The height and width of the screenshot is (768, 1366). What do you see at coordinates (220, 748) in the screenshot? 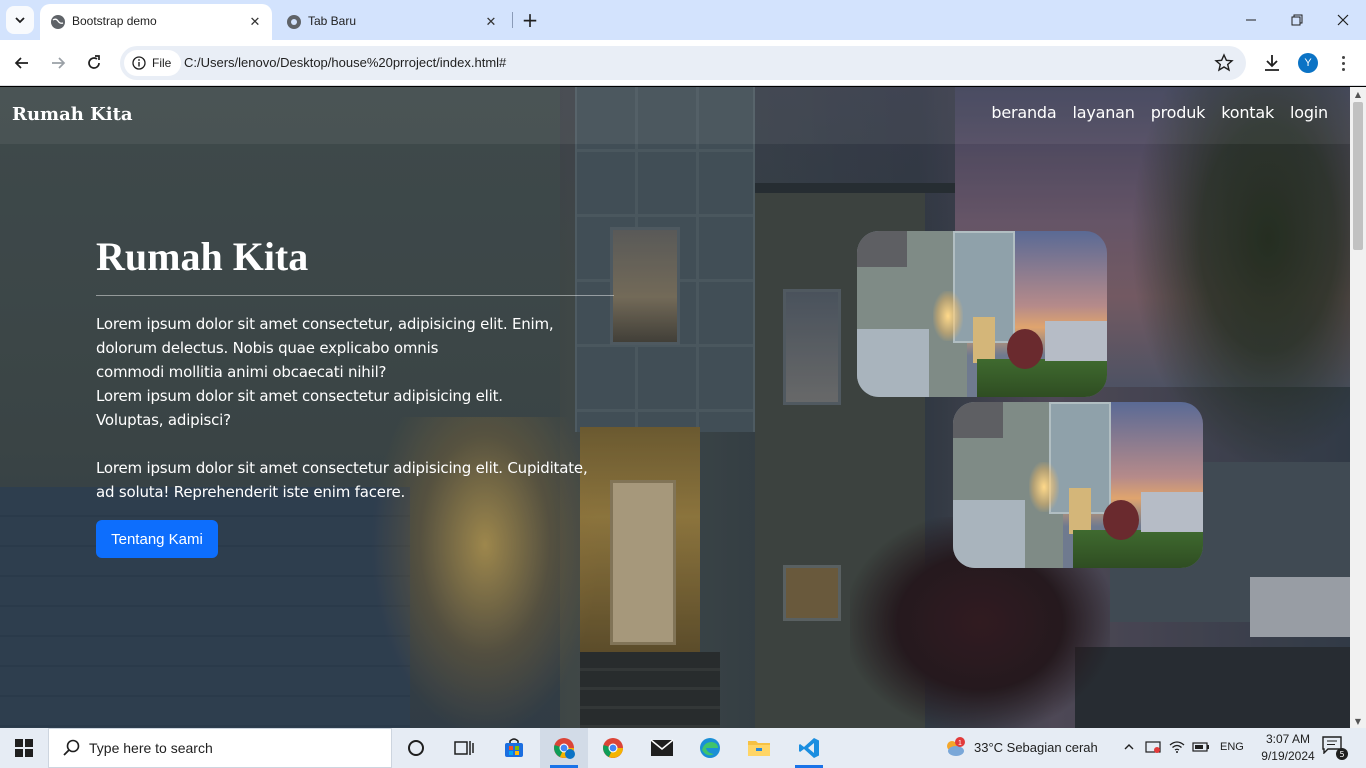
I see `taskbar-search: Type here to search` at bounding box center [220, 748].